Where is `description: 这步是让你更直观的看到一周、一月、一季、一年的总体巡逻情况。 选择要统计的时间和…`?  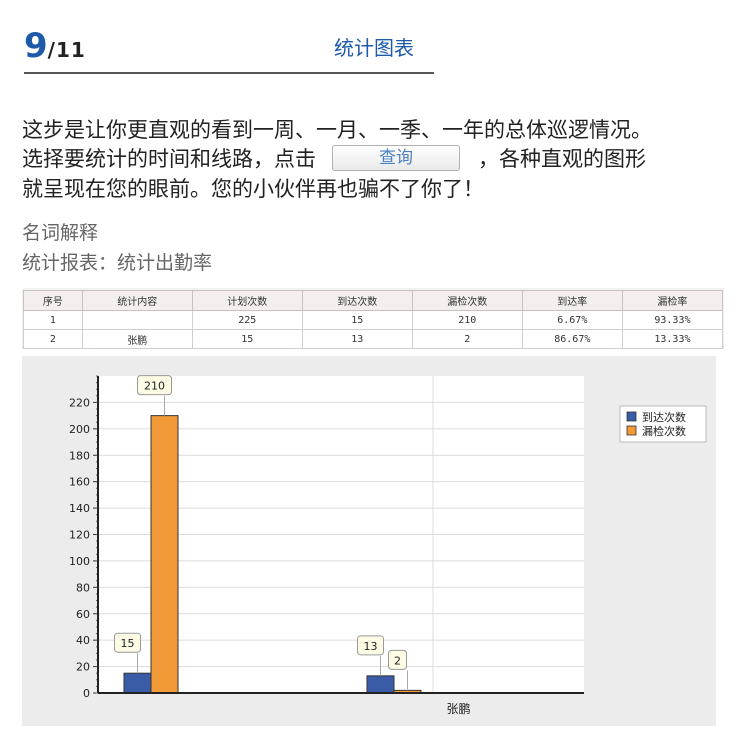 description: 这步是让你更直观的看到一周、一月、一季、一年的总体巡逻情况。 选择要统计的时间和… is located at coordinates (377, 160).